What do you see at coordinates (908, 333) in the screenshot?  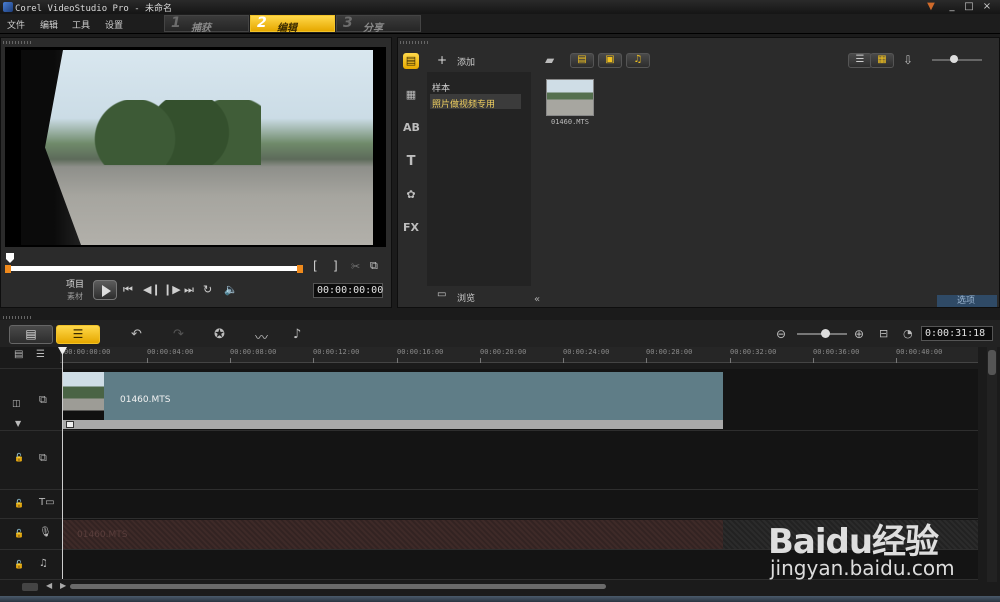 I see `project-duration-icon: ◔` at bounding box center [908, 333].